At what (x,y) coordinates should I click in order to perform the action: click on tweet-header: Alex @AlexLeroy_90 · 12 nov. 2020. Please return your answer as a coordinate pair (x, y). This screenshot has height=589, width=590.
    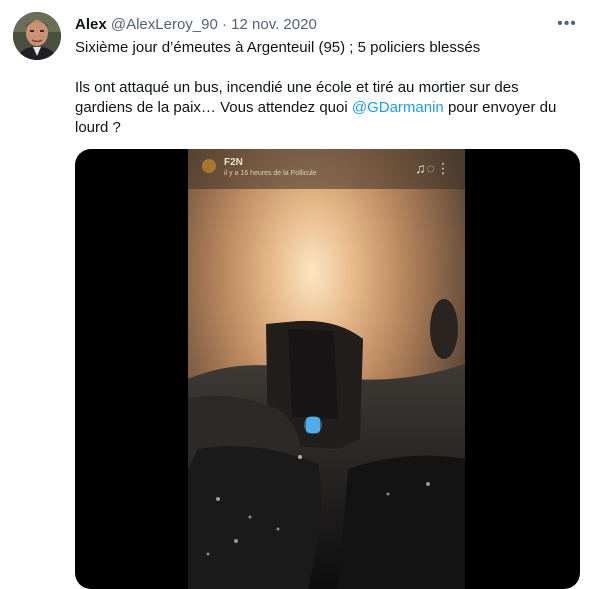
    Looking at the image, I should click on (196, 25).